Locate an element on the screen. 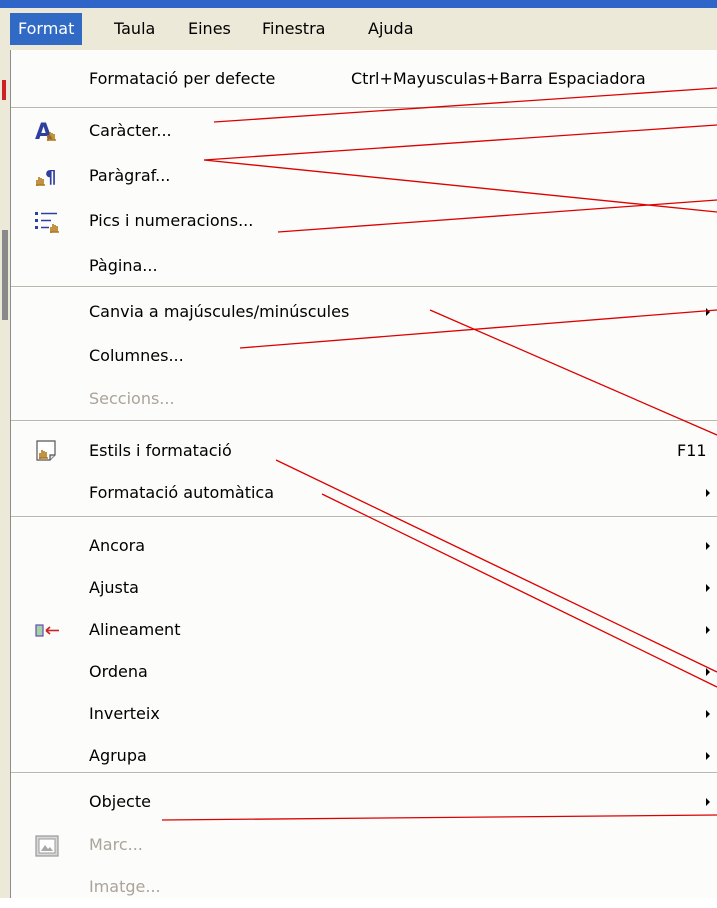 The height and width of the screenshot is (908, 717). menu-item-shortcut: F11 is located at coordinates (692, 450).